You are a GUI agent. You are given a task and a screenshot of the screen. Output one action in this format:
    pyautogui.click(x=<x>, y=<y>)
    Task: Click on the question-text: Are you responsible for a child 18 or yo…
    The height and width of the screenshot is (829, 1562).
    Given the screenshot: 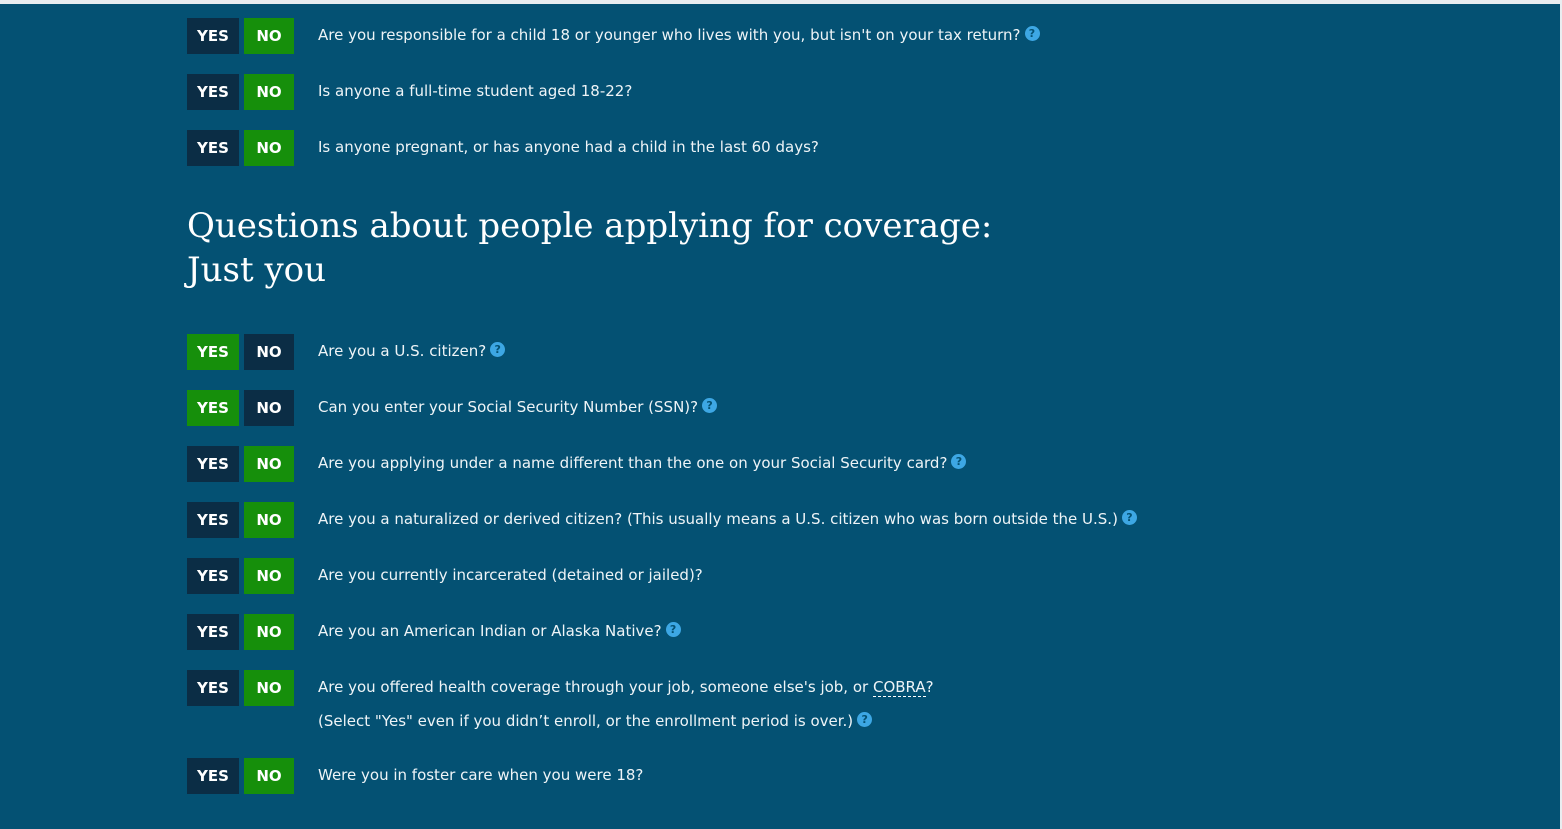 What is the action you would take?
    pyautogui.click(x=679, y=36)
    